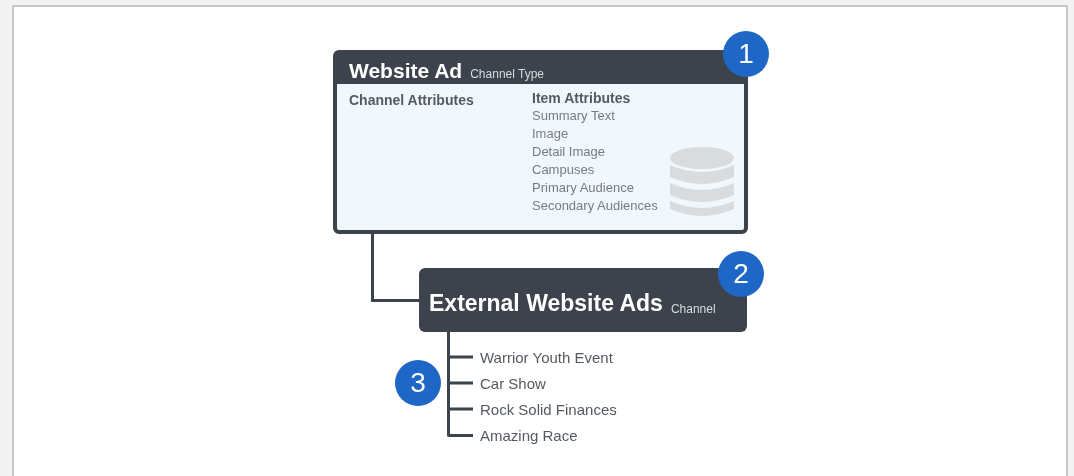  Describe the element at coordinates (418, 383) in the screenshot. I see `number-badge: 3` at that location.